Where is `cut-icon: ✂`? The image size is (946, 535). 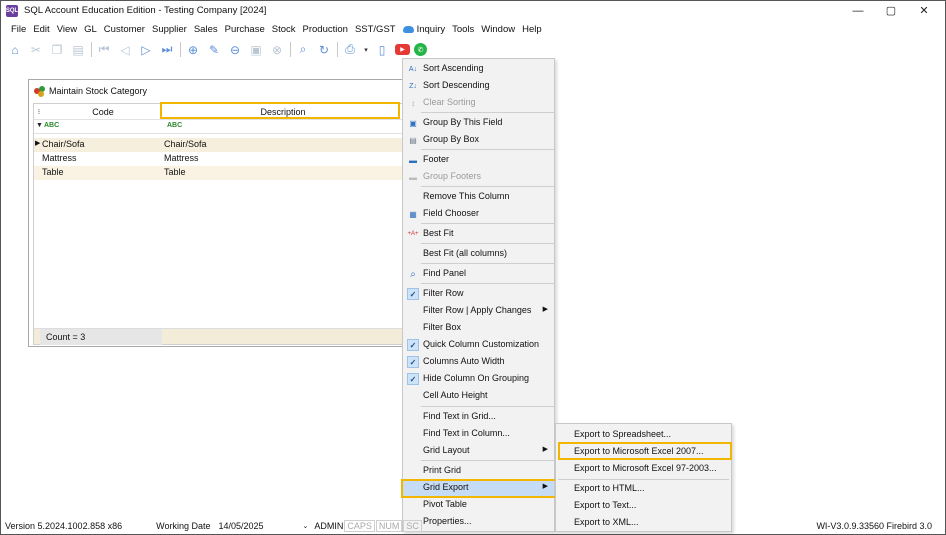
cut-icon: ✂ is located at coordinates (36, 50).